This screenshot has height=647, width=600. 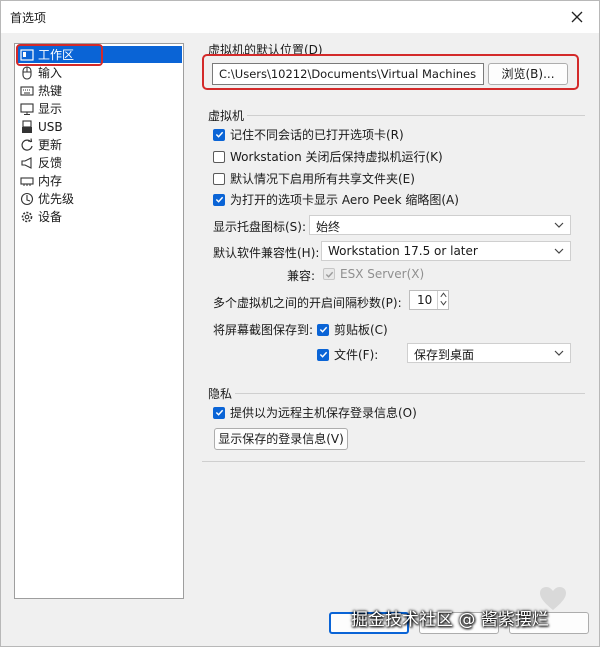 What do you see at coordinates (301, 276) in the screenshot?
I see `compat-sub-label: 兼容:` at bounding box center [301, 276].